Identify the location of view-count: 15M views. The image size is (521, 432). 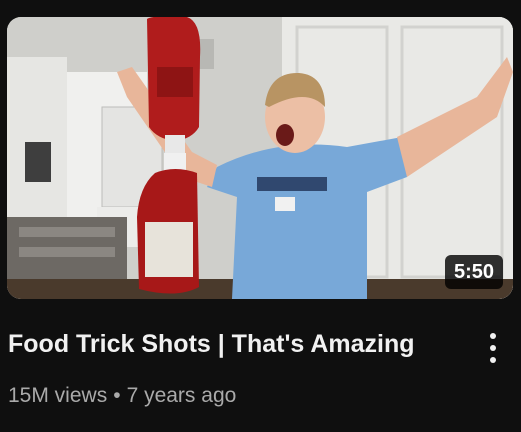
(58, 395).